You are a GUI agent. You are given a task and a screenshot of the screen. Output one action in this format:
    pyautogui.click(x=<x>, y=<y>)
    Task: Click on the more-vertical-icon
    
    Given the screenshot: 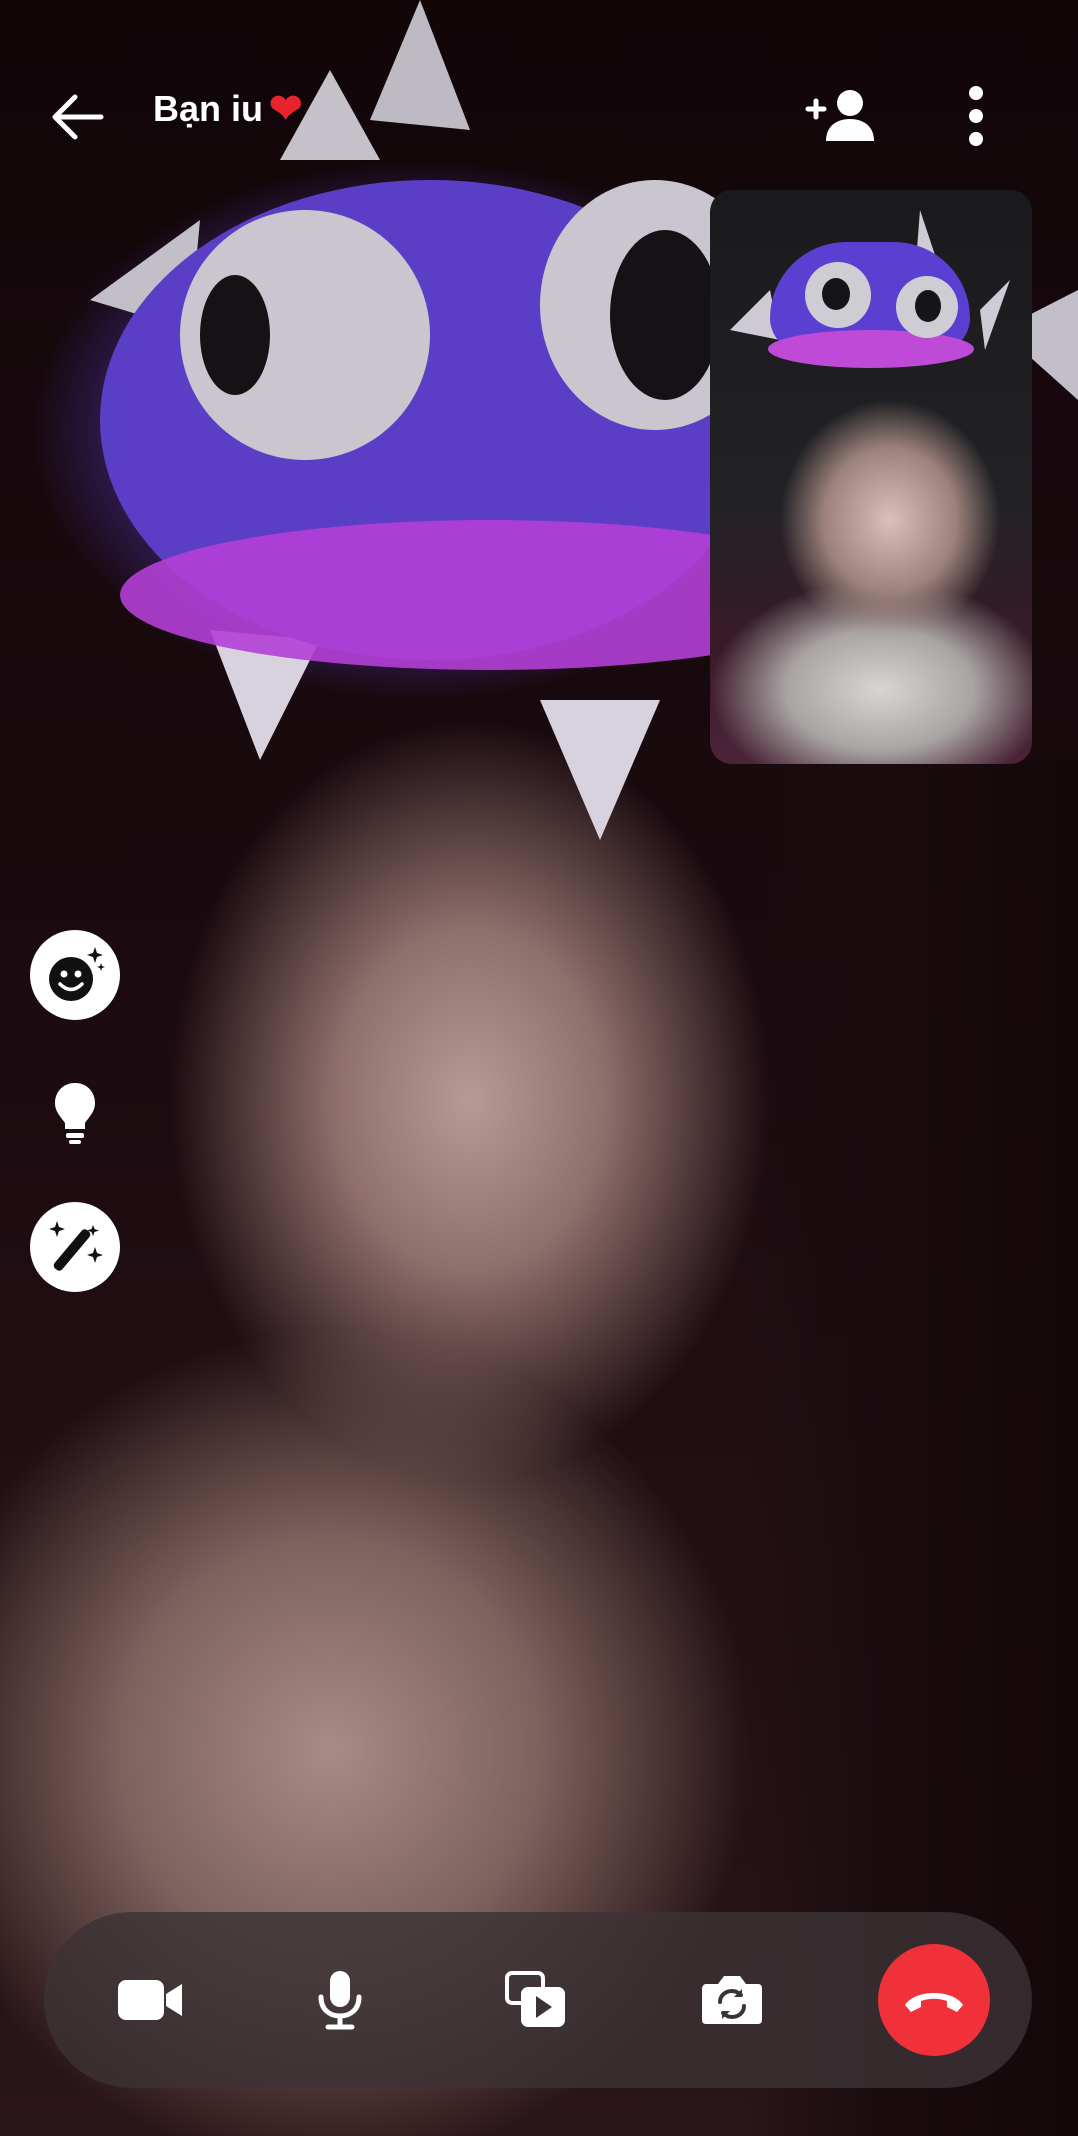 What is the action you would take?
    pyautogui.click(x=976, y=116)
    